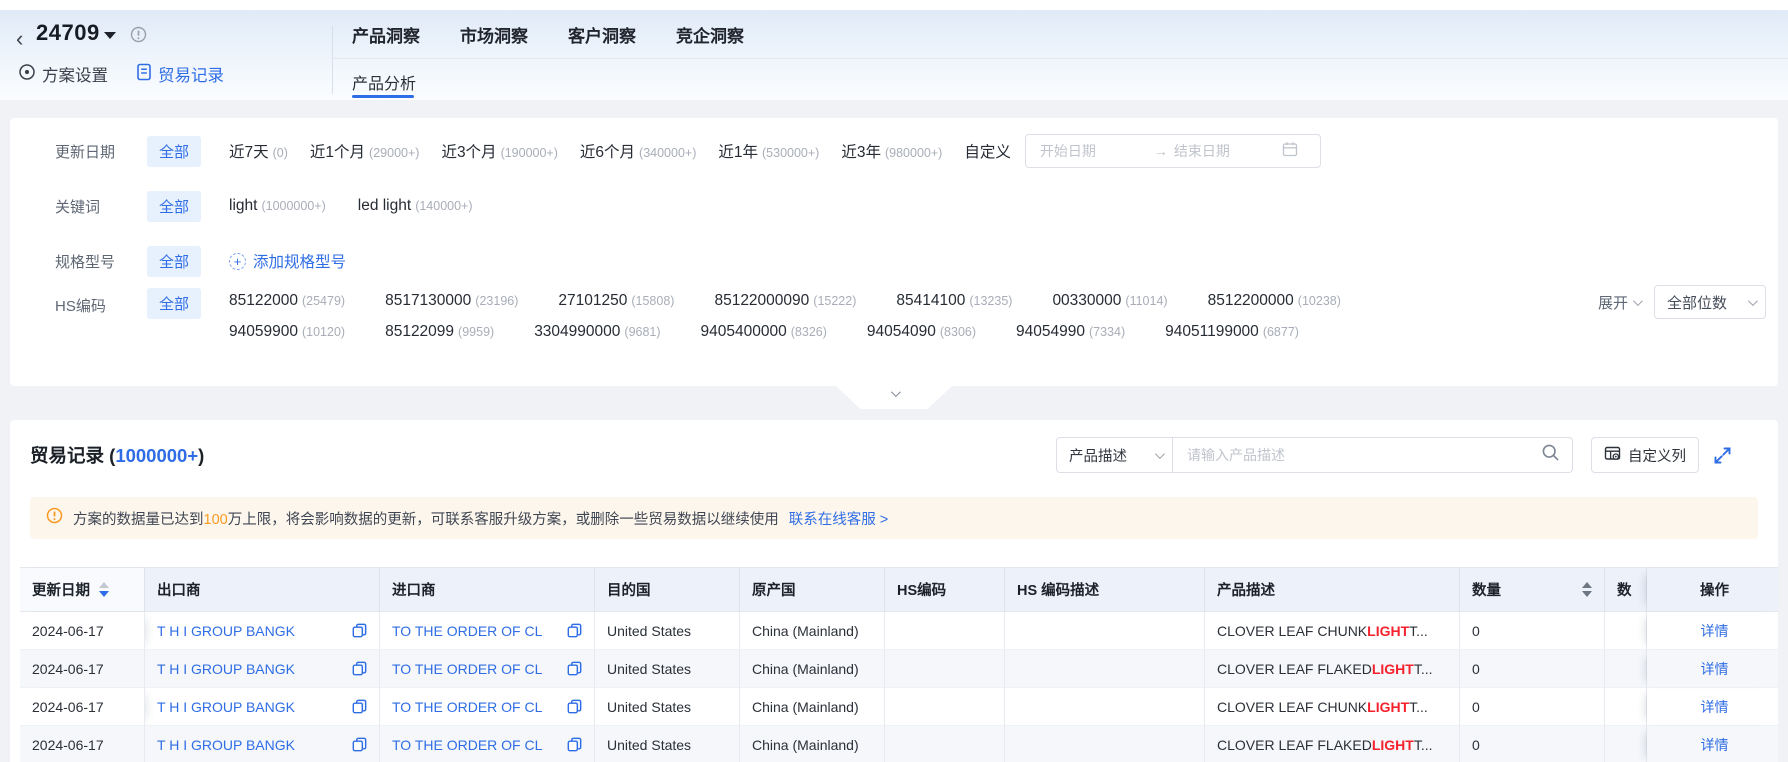 The width and height of the screenshot is (1788, 762). I want to click on hs-code-option: 27101250 (15808), so click(616, 301).